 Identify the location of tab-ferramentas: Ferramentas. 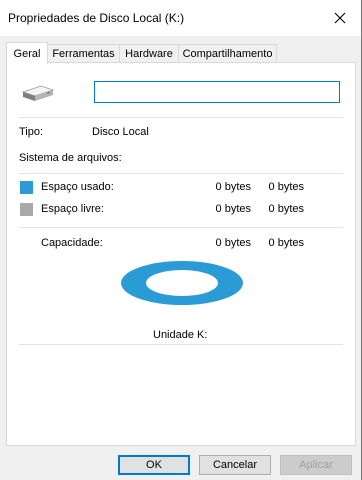
(83, 53).